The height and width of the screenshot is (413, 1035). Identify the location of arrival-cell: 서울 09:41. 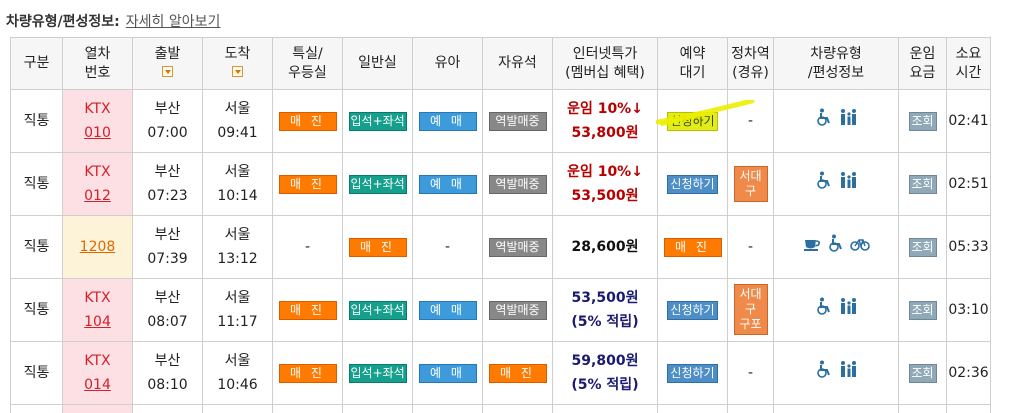
(237, 121).